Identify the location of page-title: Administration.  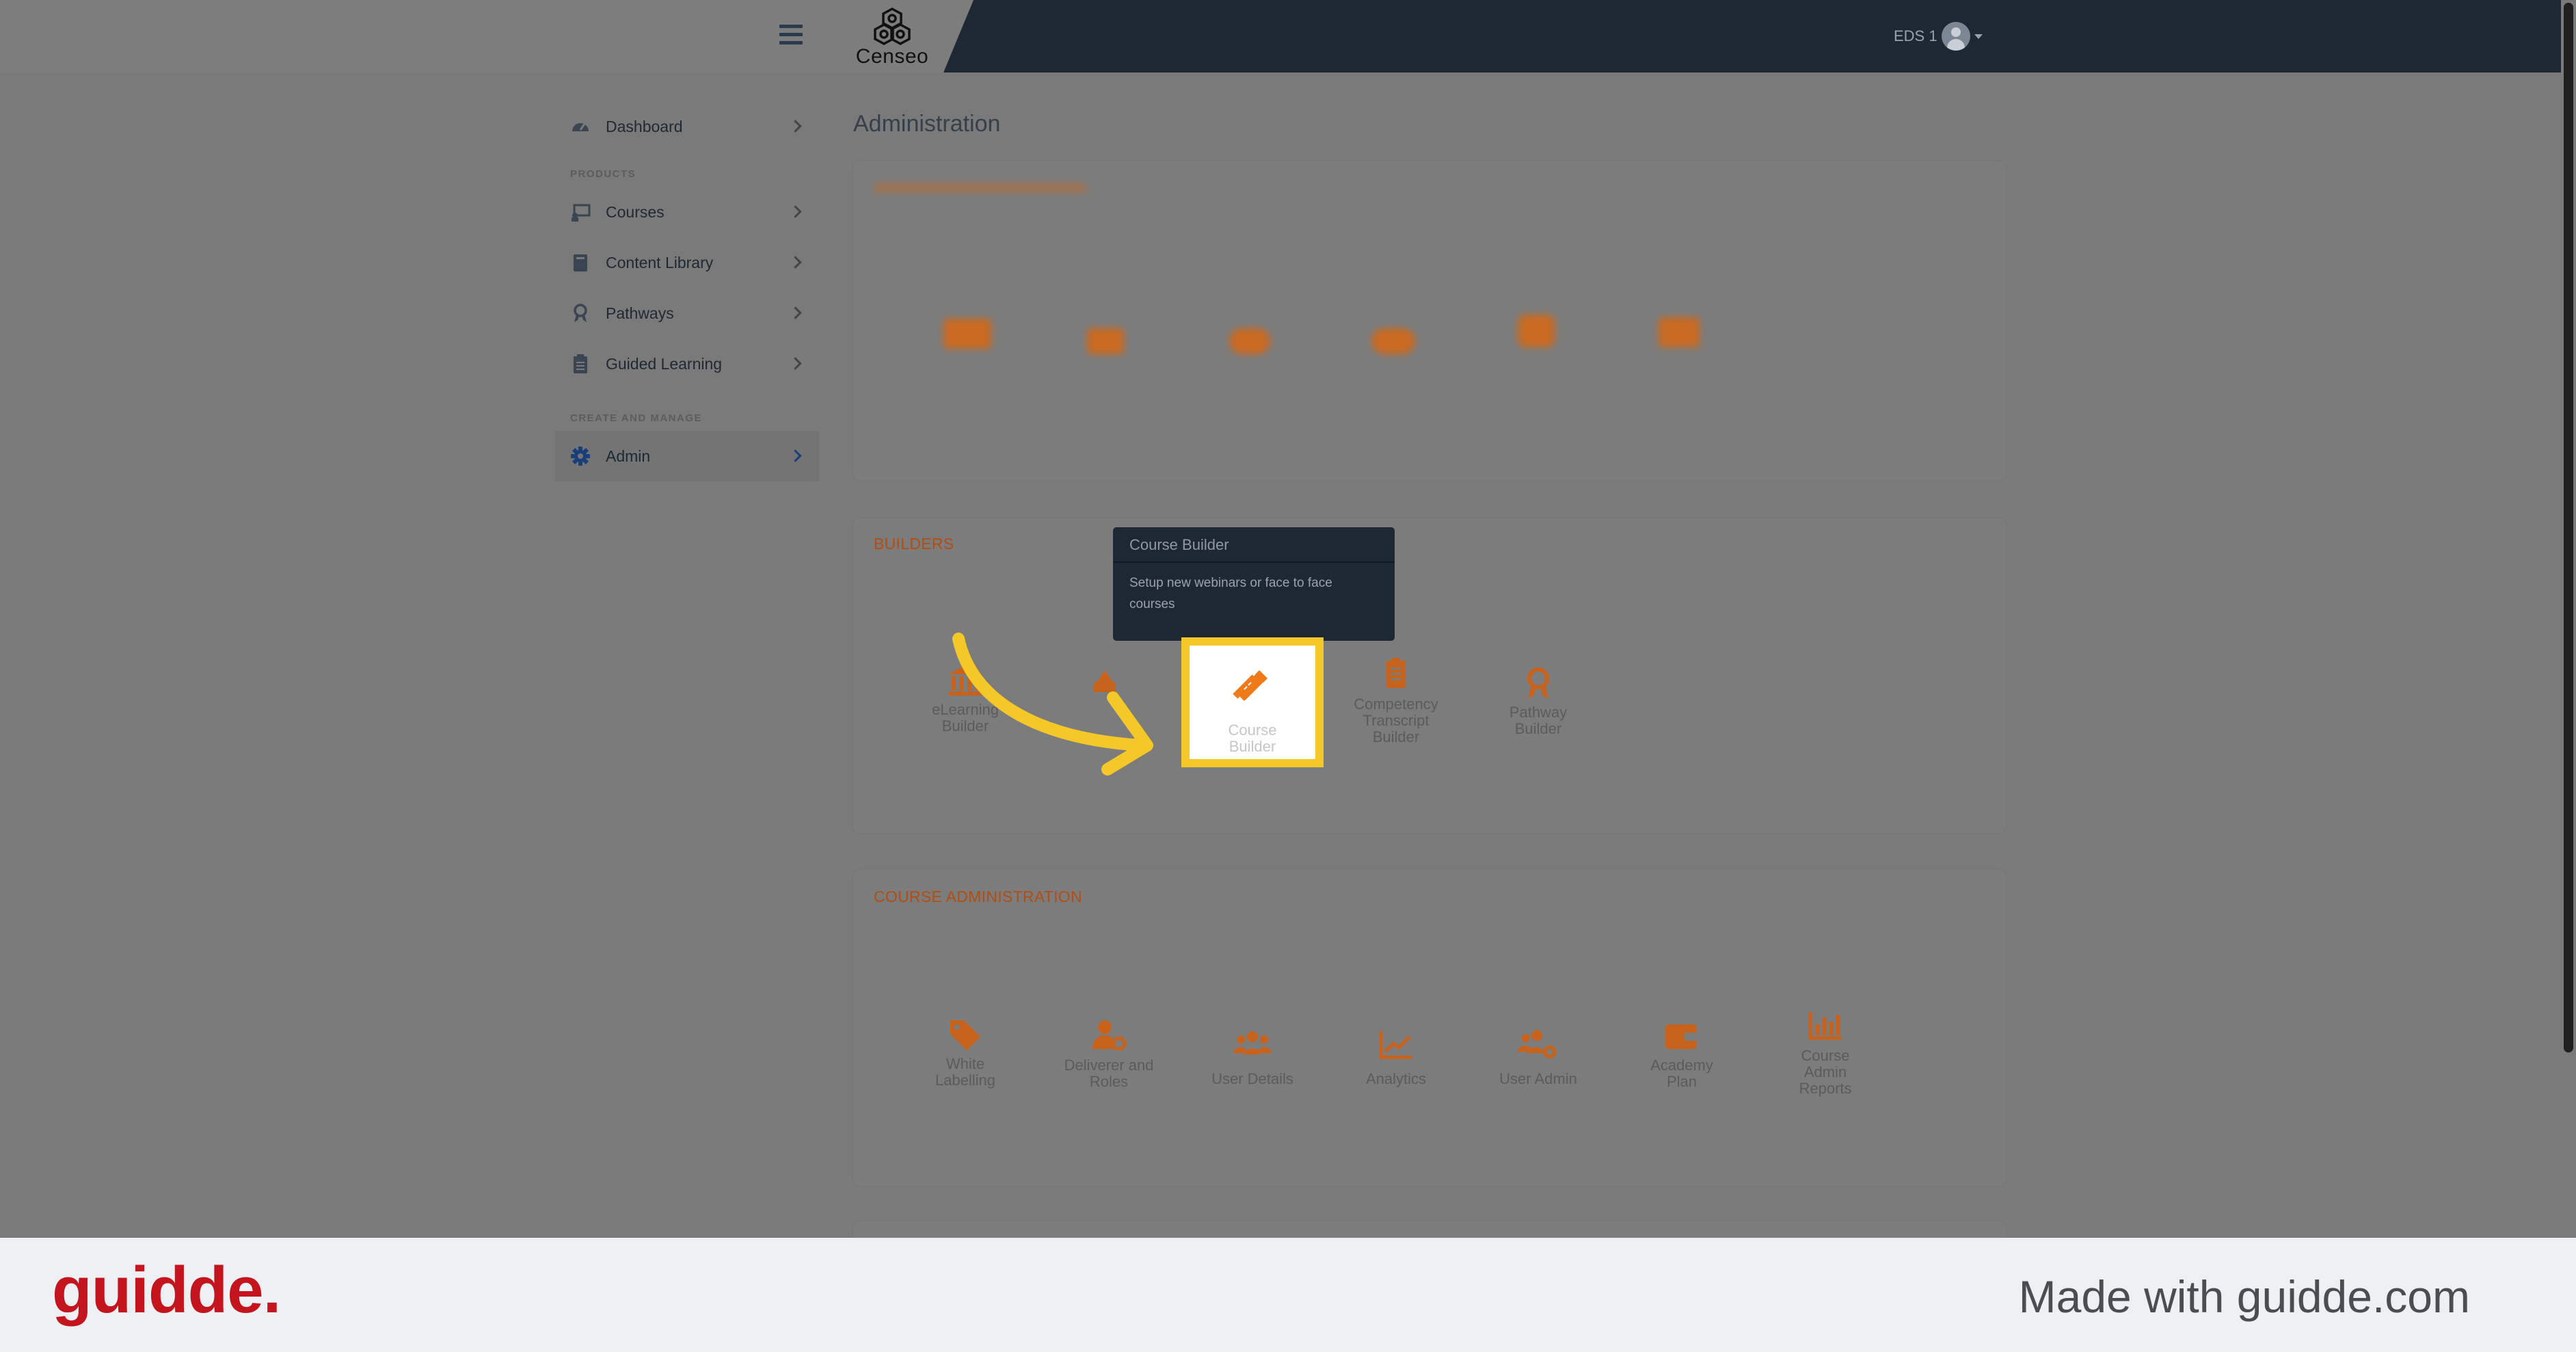
(927, 124).